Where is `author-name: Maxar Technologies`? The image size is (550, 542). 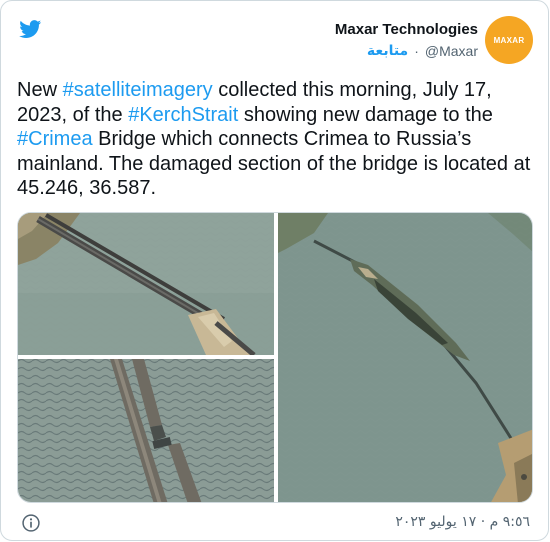
author-name: Maxar Technologies is located at coordinates (406, 29).